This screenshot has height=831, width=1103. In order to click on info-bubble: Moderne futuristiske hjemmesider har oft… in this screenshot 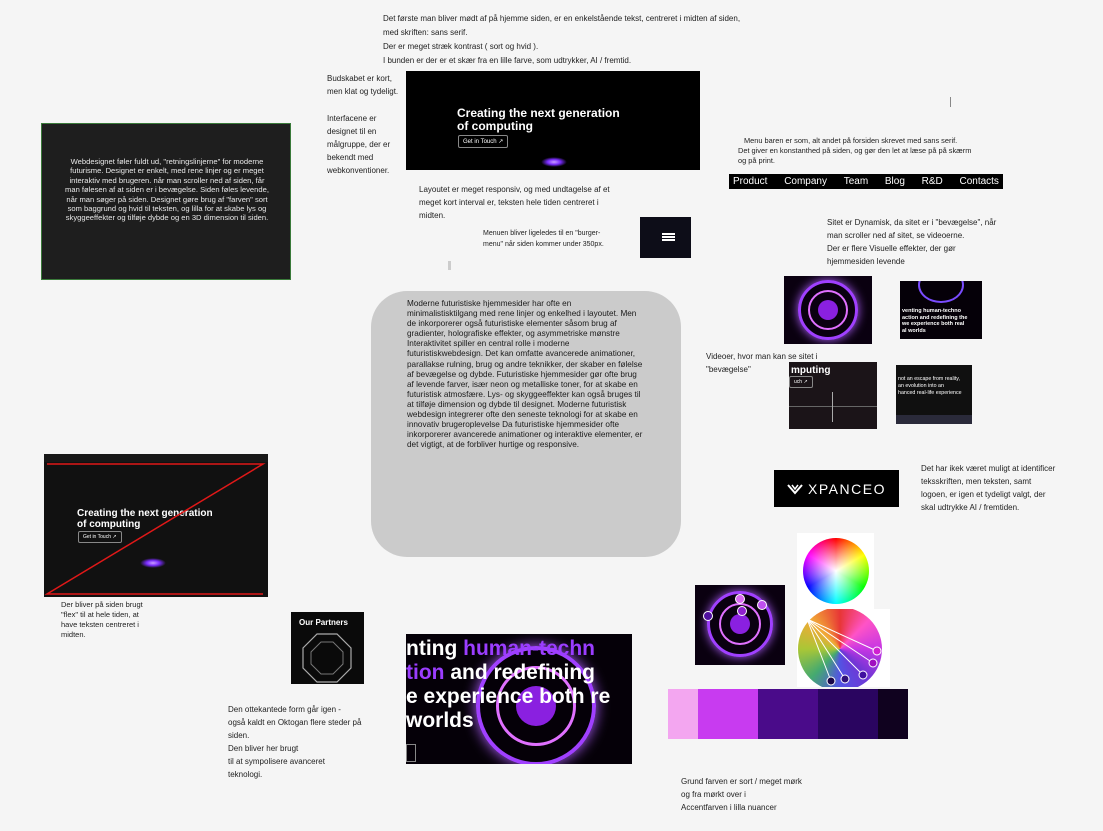, I will do `click(526, 424)`.